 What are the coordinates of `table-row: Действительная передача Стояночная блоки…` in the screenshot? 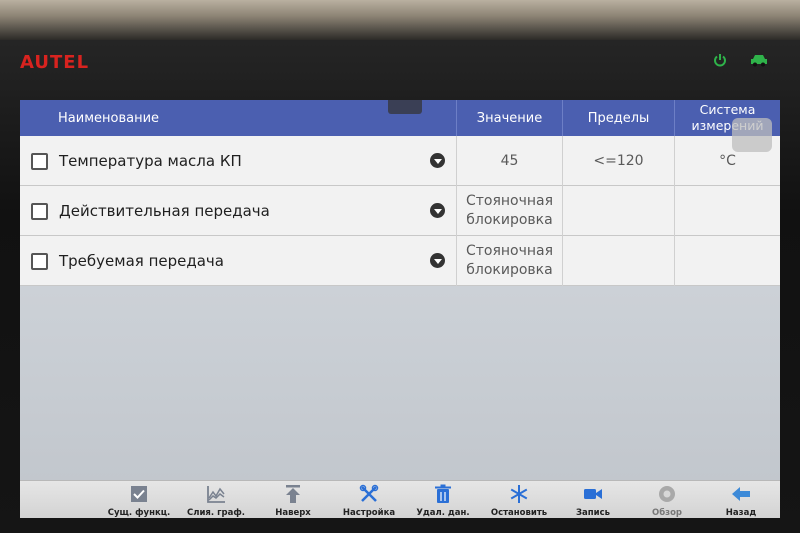 It's located at (400, 211).